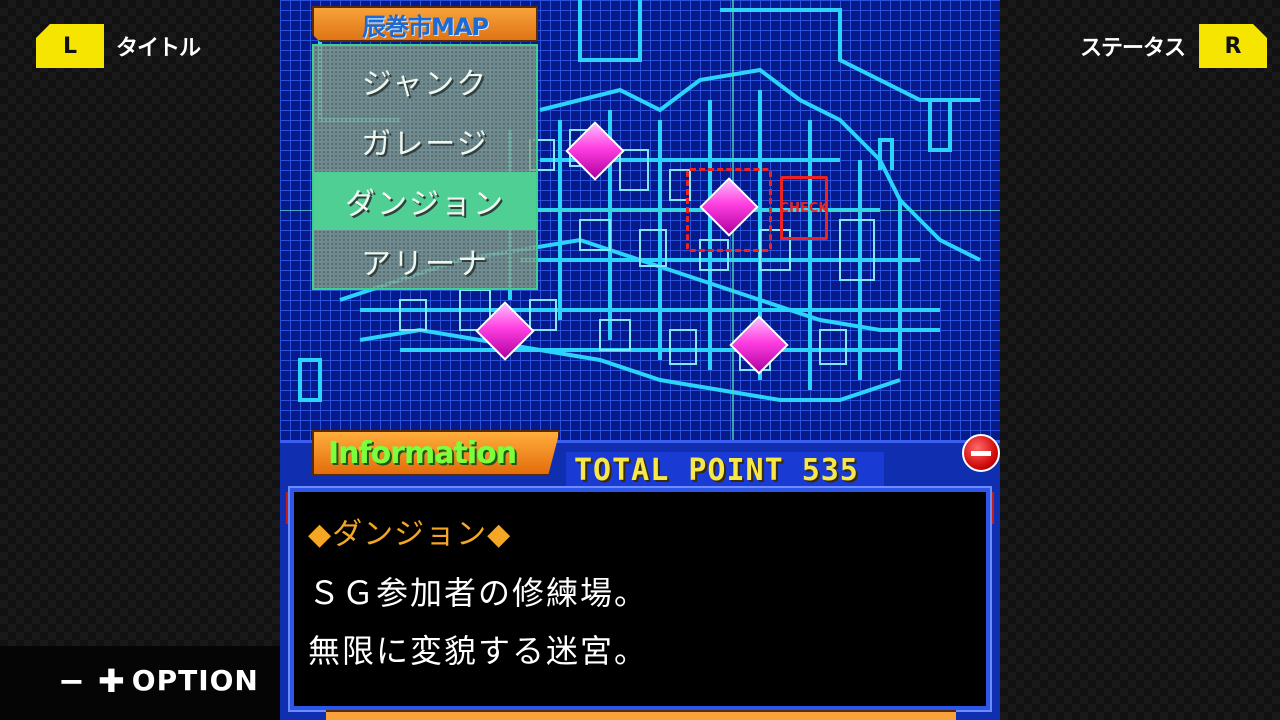 The height and width of the screenshot is (720, 1280). I want to click on option-button: − ✚ OPTION, so click(158, 680).